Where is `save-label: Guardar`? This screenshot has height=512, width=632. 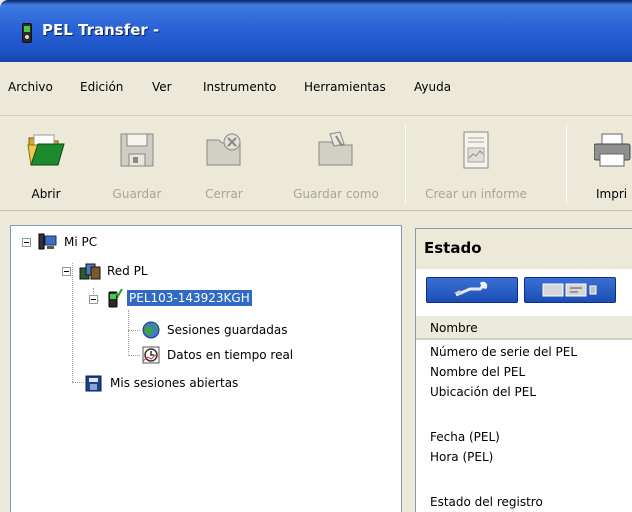 save-label: Guardar is located at coordinates (137, 194).